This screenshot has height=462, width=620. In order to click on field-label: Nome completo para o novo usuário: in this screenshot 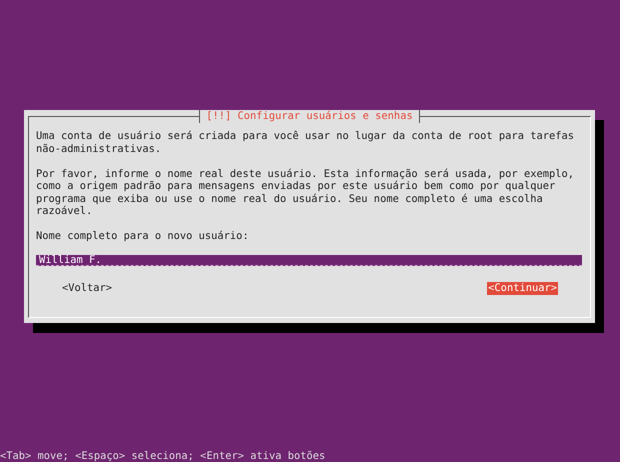, I will do `click(143, 236)`.